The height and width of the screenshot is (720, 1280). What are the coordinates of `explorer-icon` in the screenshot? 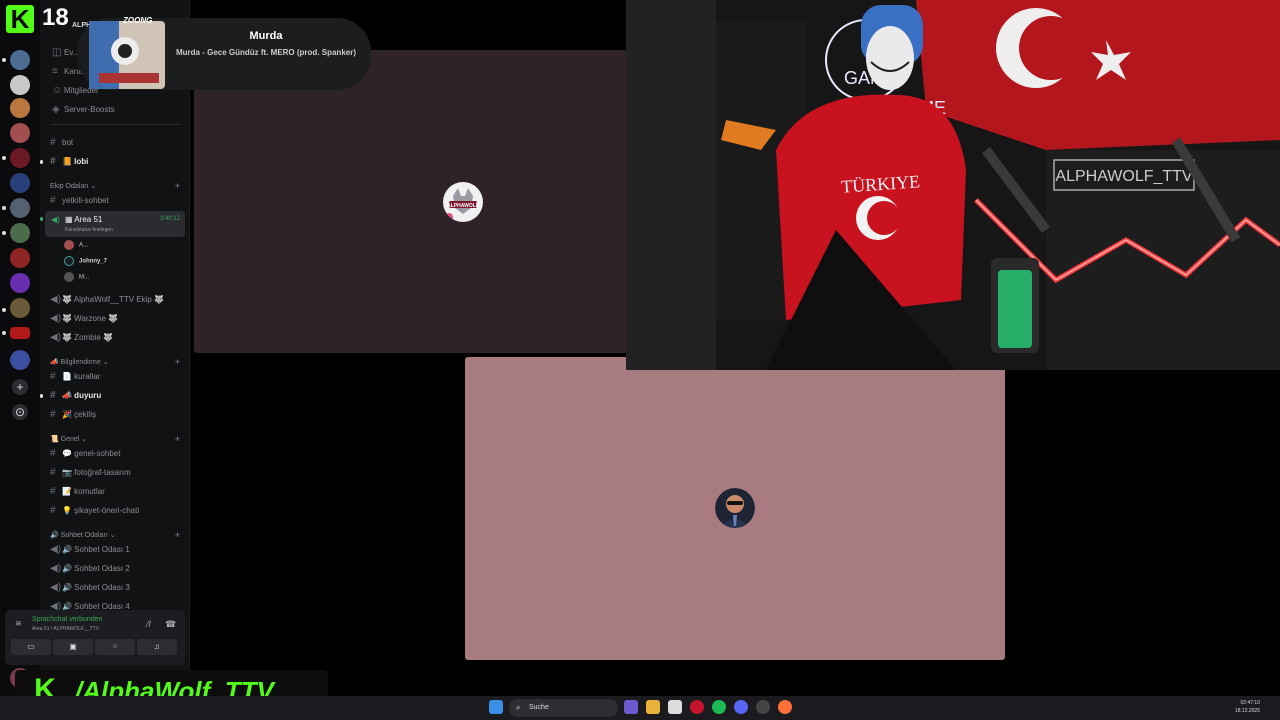 It's located at (653, 707).